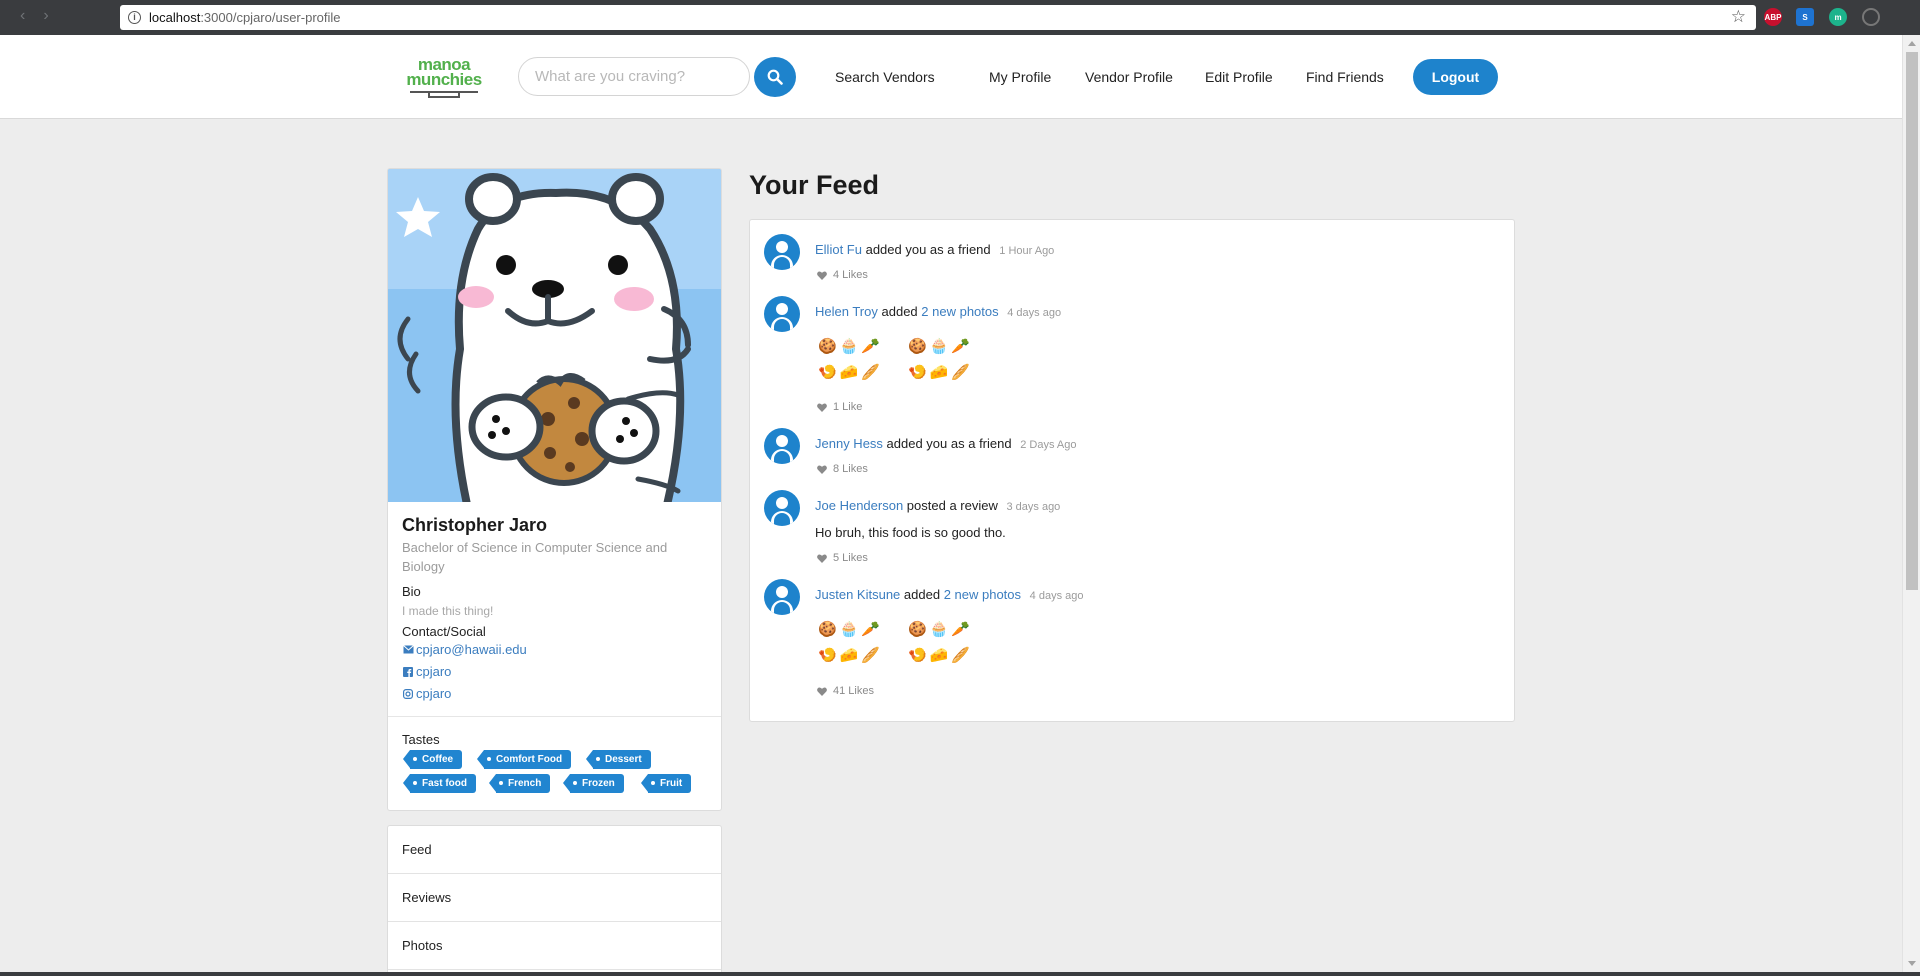 The image size is (1920, 976). What do you see at coordinates (408, 672) in the screenshot?
I see `facebook-icon` at bounding box center [408, 672].